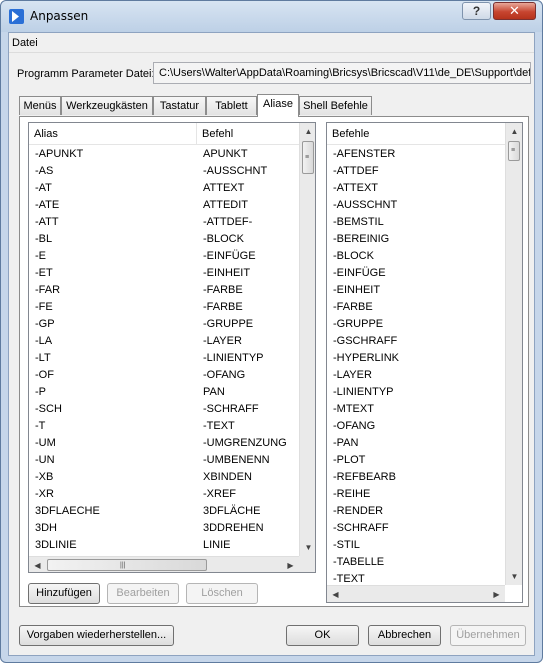 This screenshot has width=543, height=663. Describe the element at coordinates (416, 375) in the screenshot. I see `list-item: -LAYER` at that location.